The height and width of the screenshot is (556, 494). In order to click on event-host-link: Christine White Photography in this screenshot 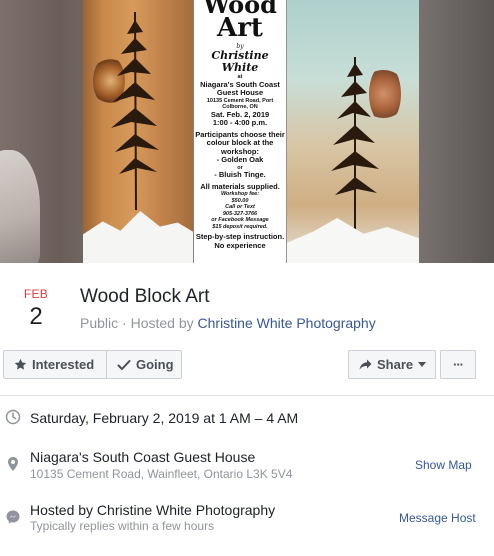, I will do `click(287, 323)`.